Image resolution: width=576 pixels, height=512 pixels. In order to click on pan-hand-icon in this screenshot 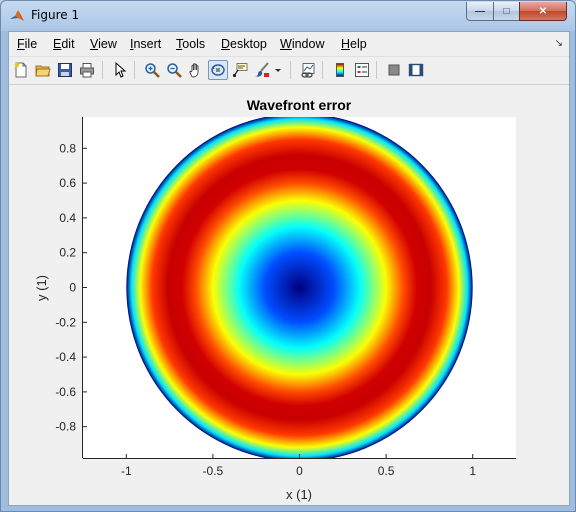, I will do `click(196, 70)`.